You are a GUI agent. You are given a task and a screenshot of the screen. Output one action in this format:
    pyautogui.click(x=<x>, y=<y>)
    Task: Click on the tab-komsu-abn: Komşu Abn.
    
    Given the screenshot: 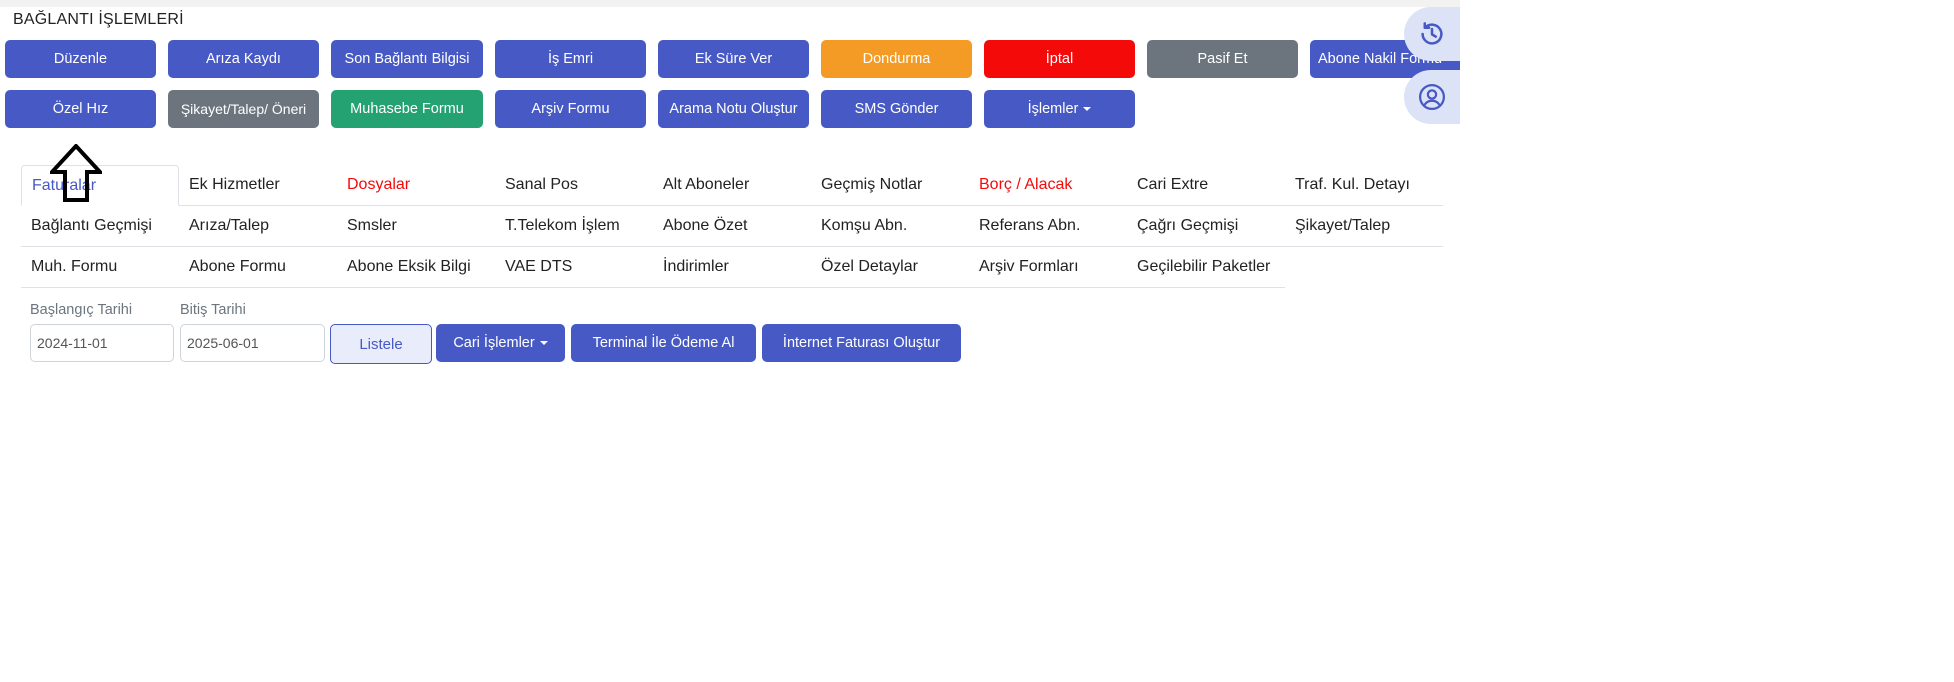 What is the action you would take?
    pyautogui.click(x=890, y=226)
    